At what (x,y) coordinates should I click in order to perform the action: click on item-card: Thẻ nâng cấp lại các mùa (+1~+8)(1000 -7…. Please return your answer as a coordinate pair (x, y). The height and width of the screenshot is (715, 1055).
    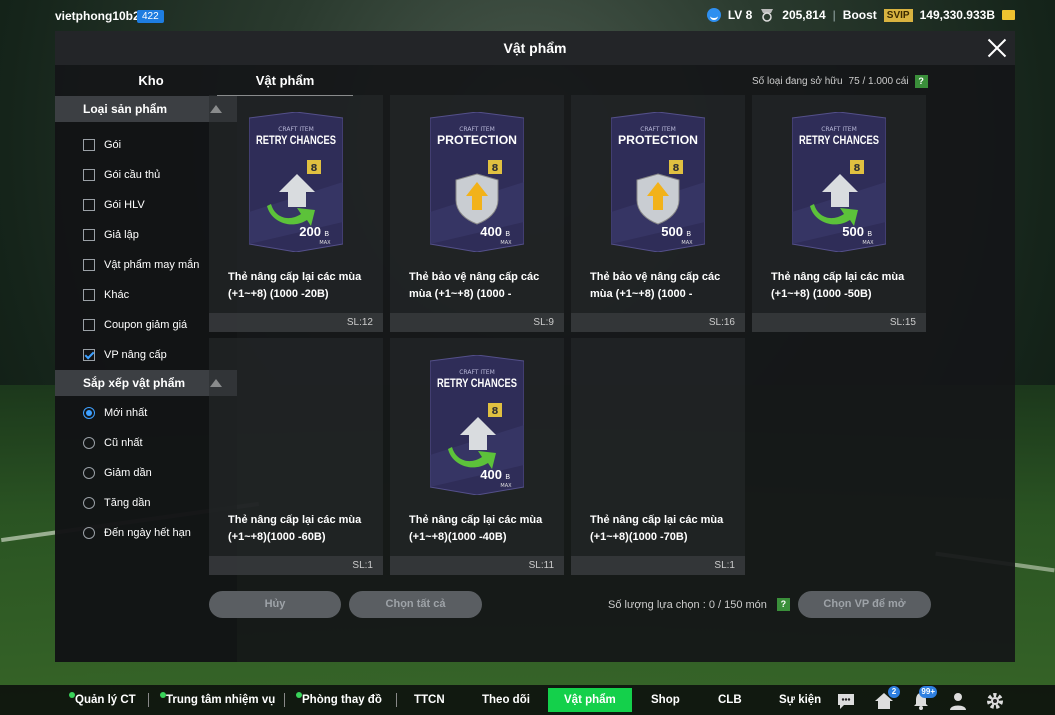
    Looking at the image, I should click on (658, 456).